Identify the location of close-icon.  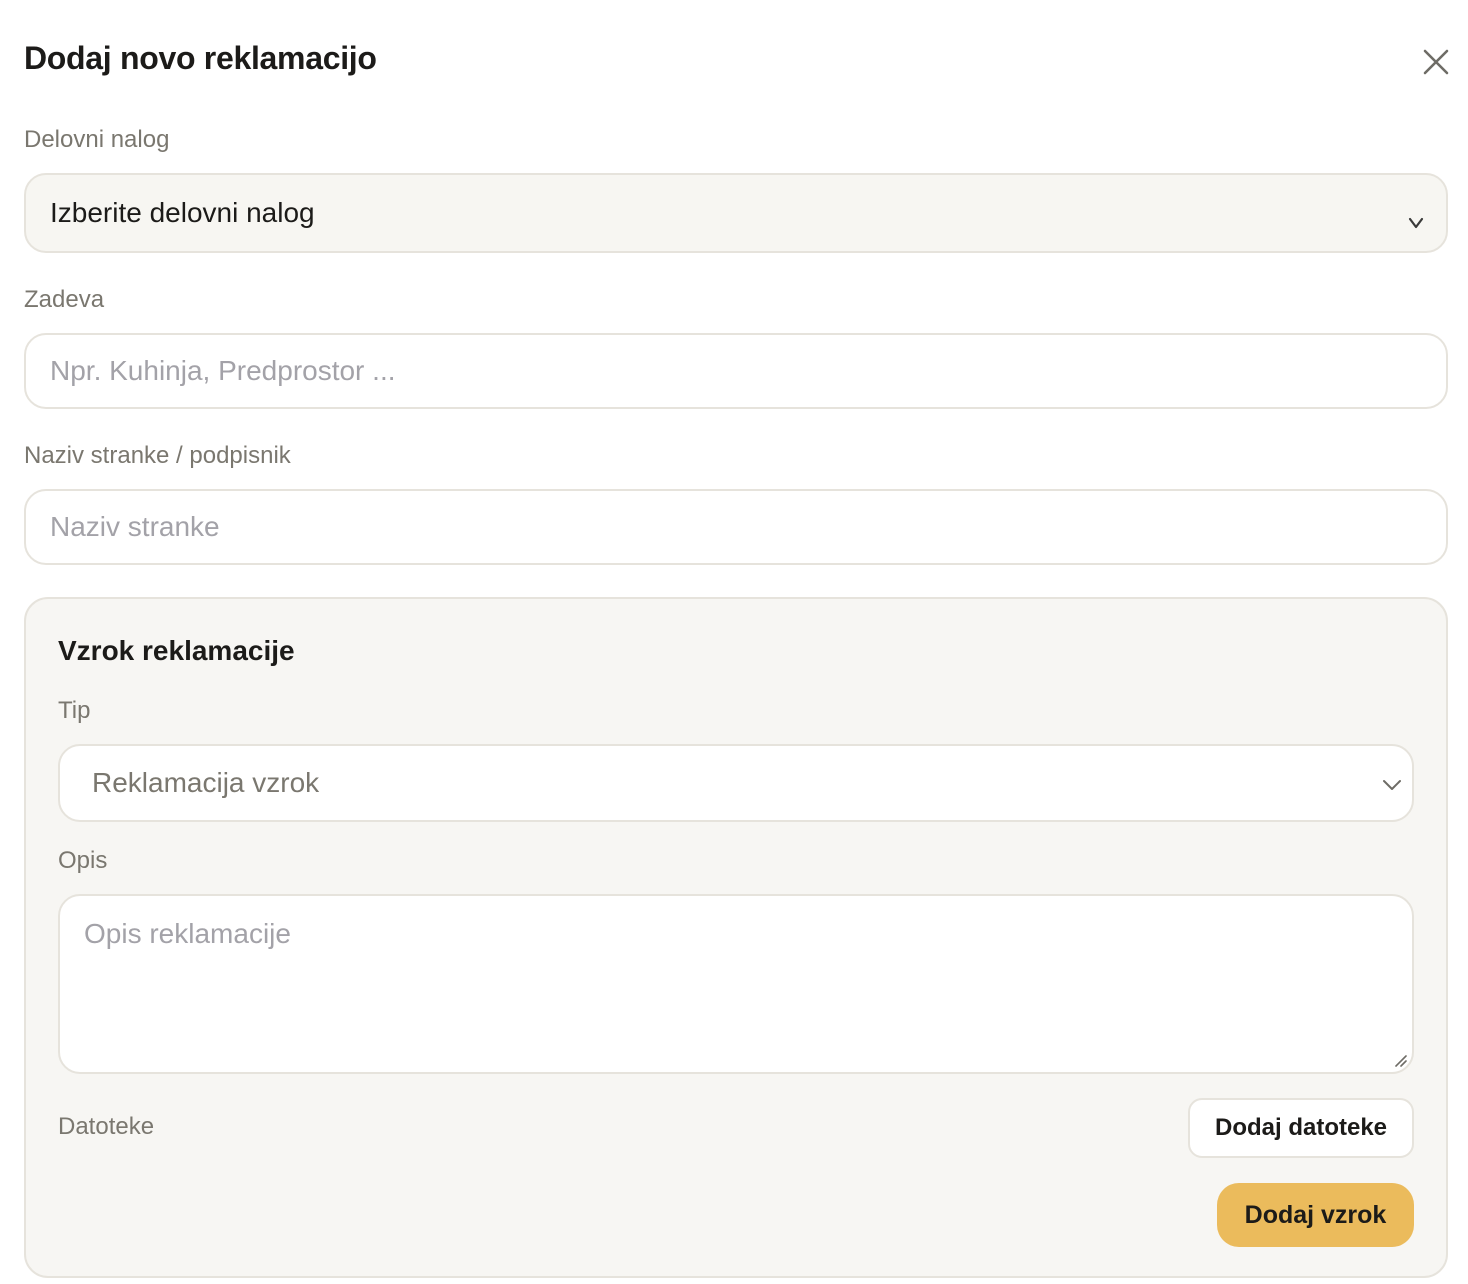
(1436, 62).